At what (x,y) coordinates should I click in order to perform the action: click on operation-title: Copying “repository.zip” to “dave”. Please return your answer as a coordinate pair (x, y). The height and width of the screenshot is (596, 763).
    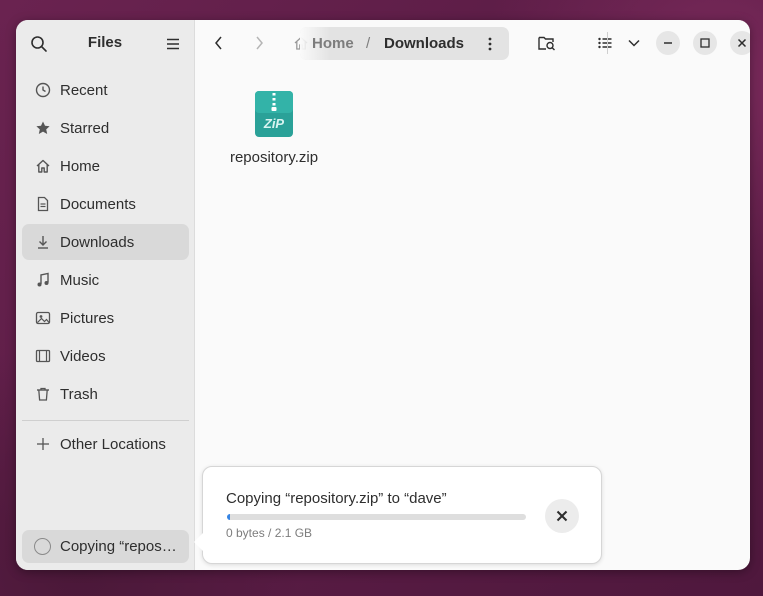
    Looking at the image, I should click on (336, 498).